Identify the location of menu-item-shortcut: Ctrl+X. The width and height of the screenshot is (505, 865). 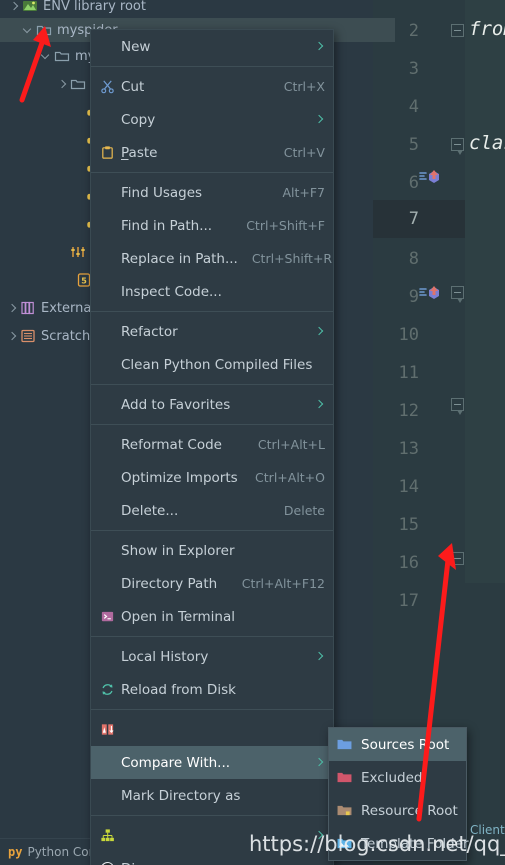
(304, 86).